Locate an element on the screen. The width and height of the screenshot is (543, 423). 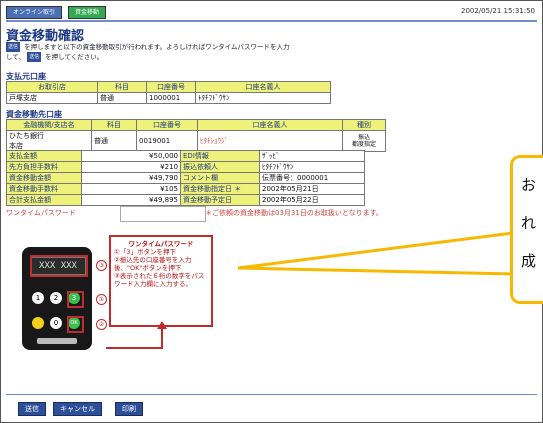
highlight-screen is located at coordinates (59, 266).